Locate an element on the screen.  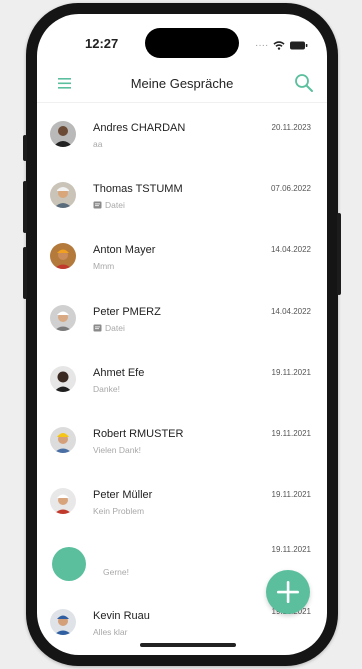
preview-text: Alles klar is located at coordinates (110, 631).